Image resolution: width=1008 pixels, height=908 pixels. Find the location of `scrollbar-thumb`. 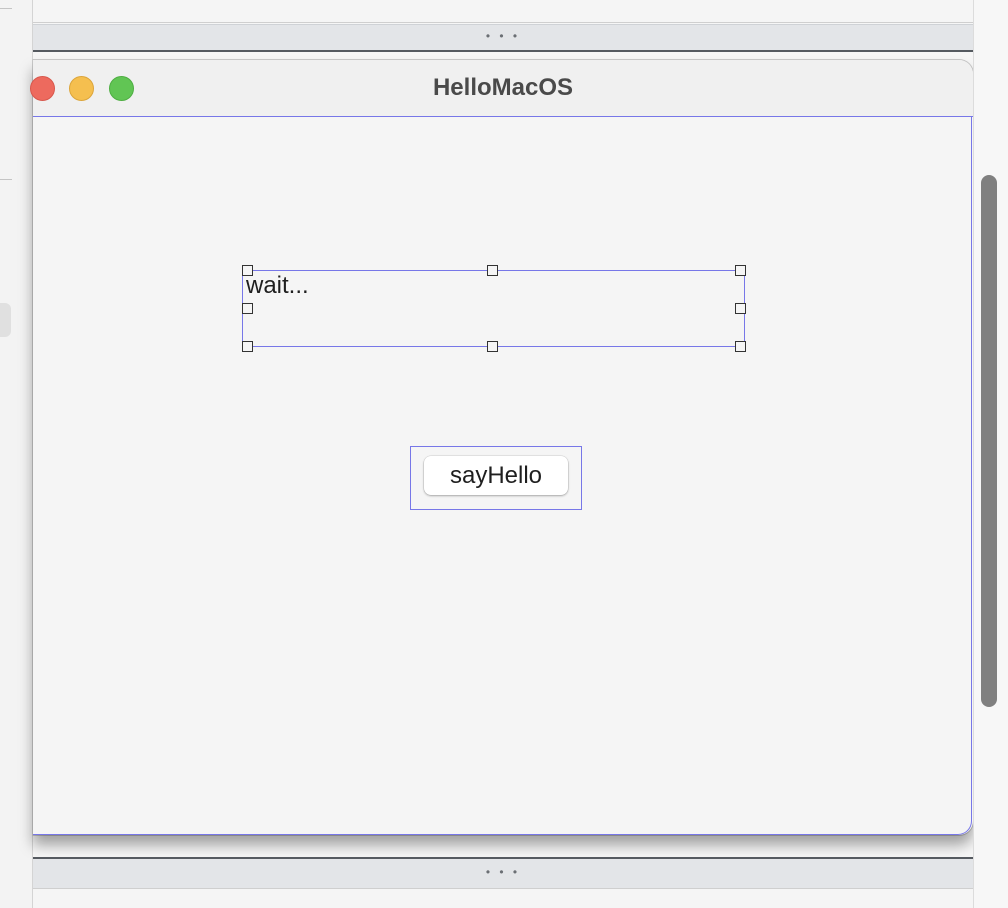

scrollbar-thumb is located at coordinates (989, 441).